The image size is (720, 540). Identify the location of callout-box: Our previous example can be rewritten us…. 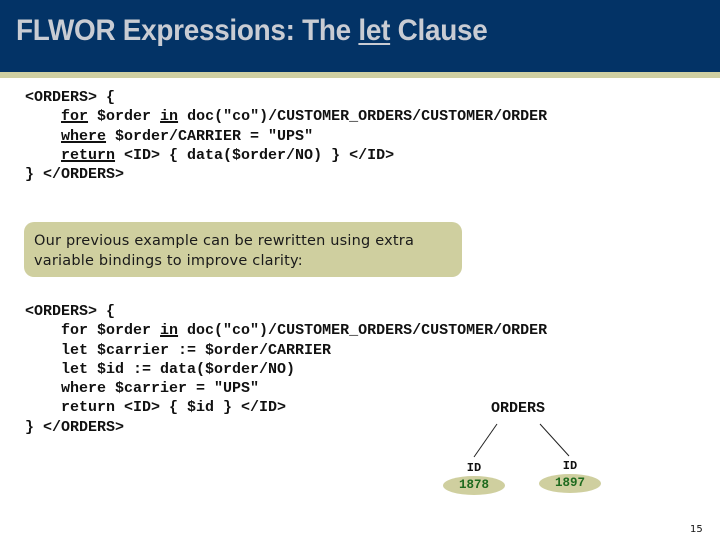
(243, 249).